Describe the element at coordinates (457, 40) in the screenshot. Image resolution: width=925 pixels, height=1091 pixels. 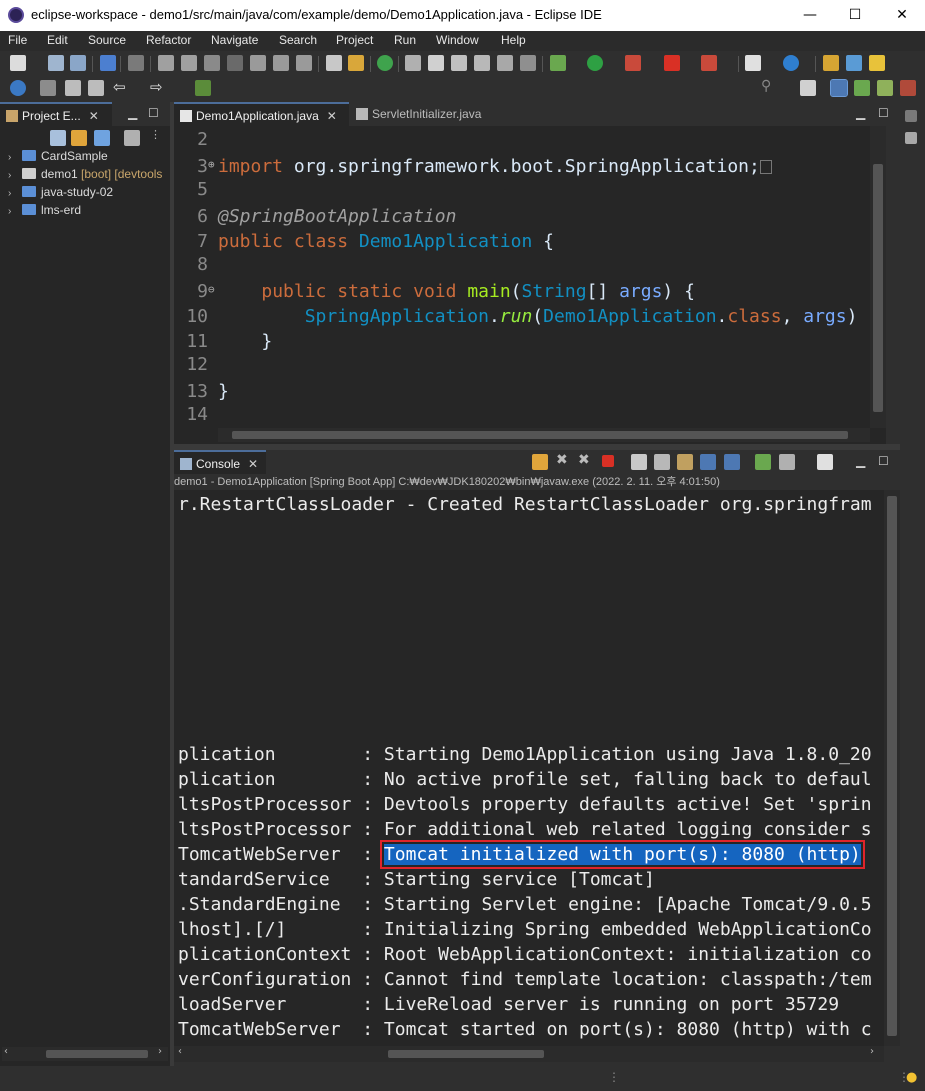
I see `menu-window: Window` at that location.